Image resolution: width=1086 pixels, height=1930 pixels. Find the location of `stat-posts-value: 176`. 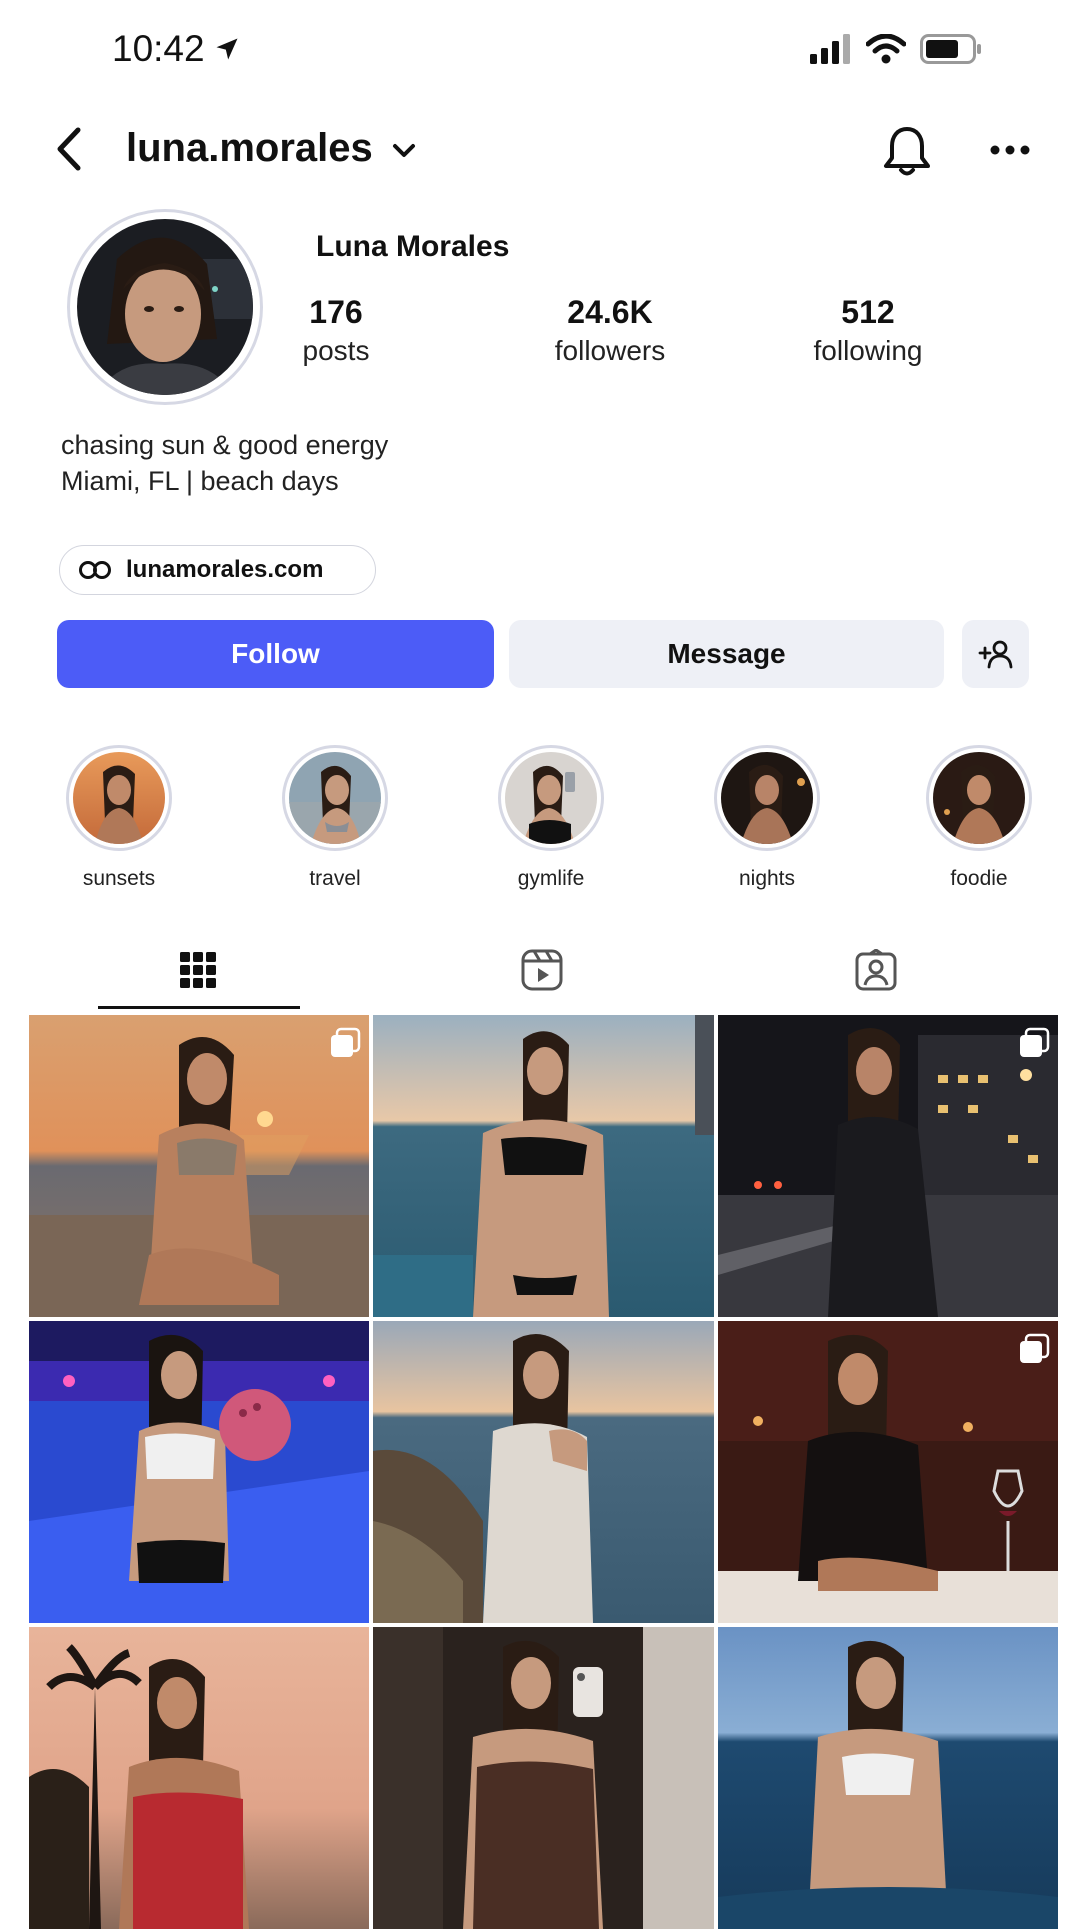

stat-posts-value: 176 is located at coordinates (336, 312).